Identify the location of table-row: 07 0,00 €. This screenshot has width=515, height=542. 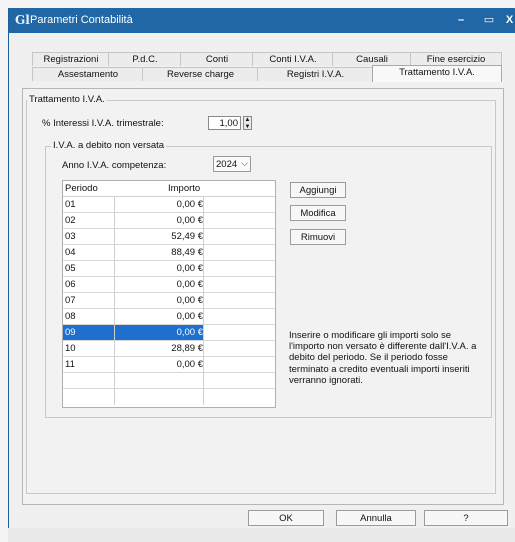
(169, 301).